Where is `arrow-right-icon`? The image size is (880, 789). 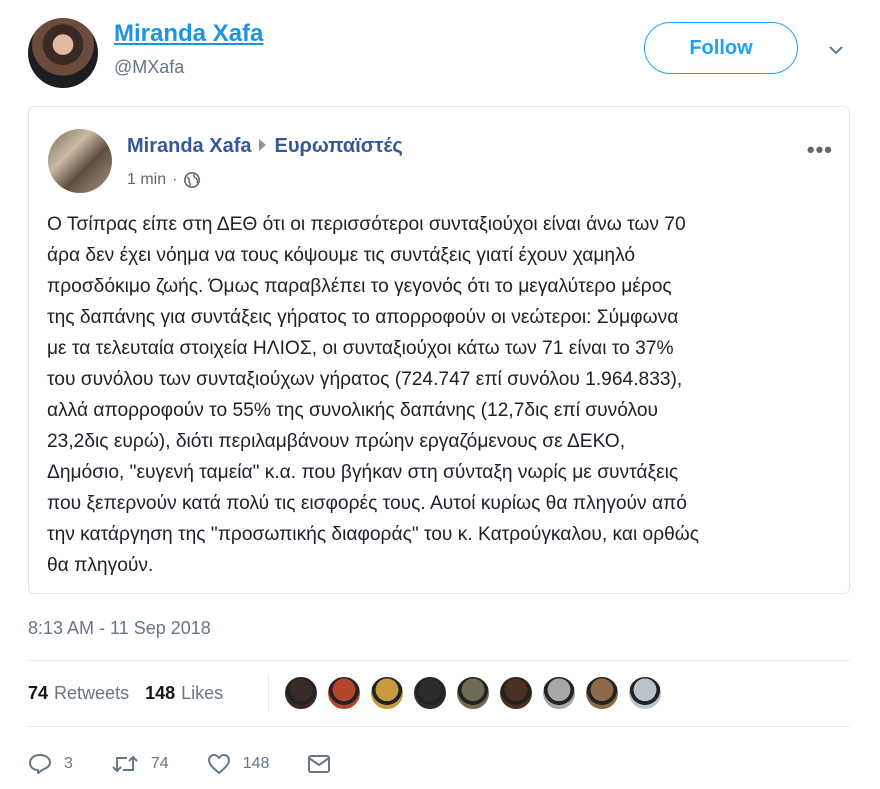
arrow-right-icon is located at coordinates (263, 145).